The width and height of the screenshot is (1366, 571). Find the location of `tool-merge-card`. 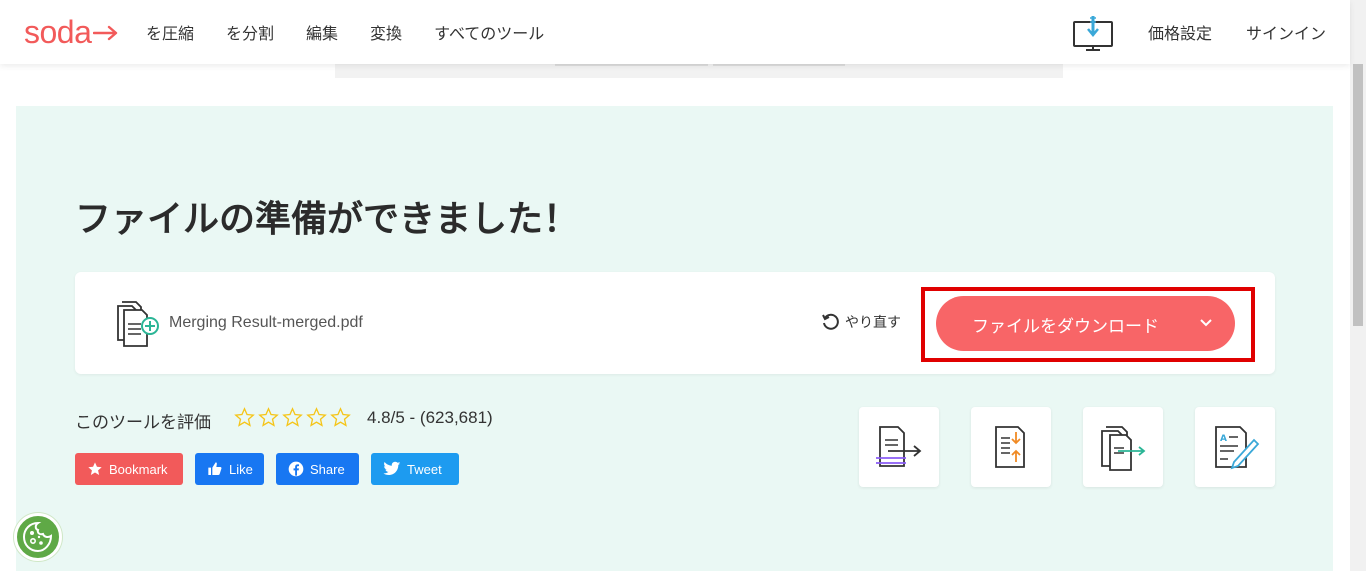

tool-merge-card is located at coordinates (899, 447).